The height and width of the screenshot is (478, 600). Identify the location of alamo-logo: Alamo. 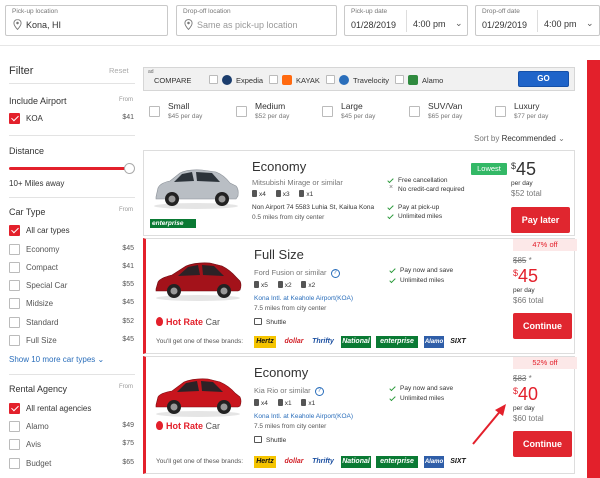
(434, 342).